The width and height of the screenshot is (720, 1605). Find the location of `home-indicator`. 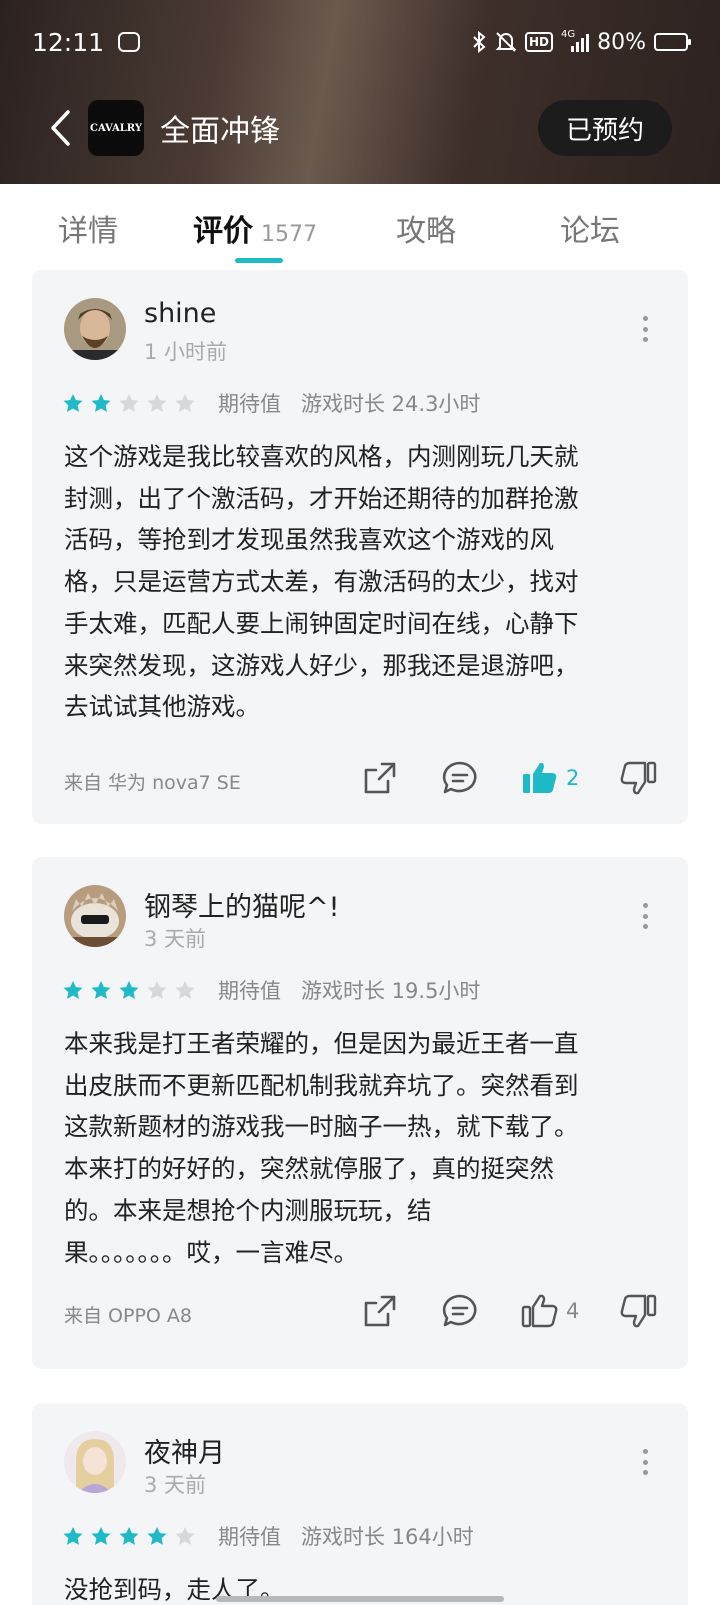

home-indicator is located at coordinates (360, 1599).